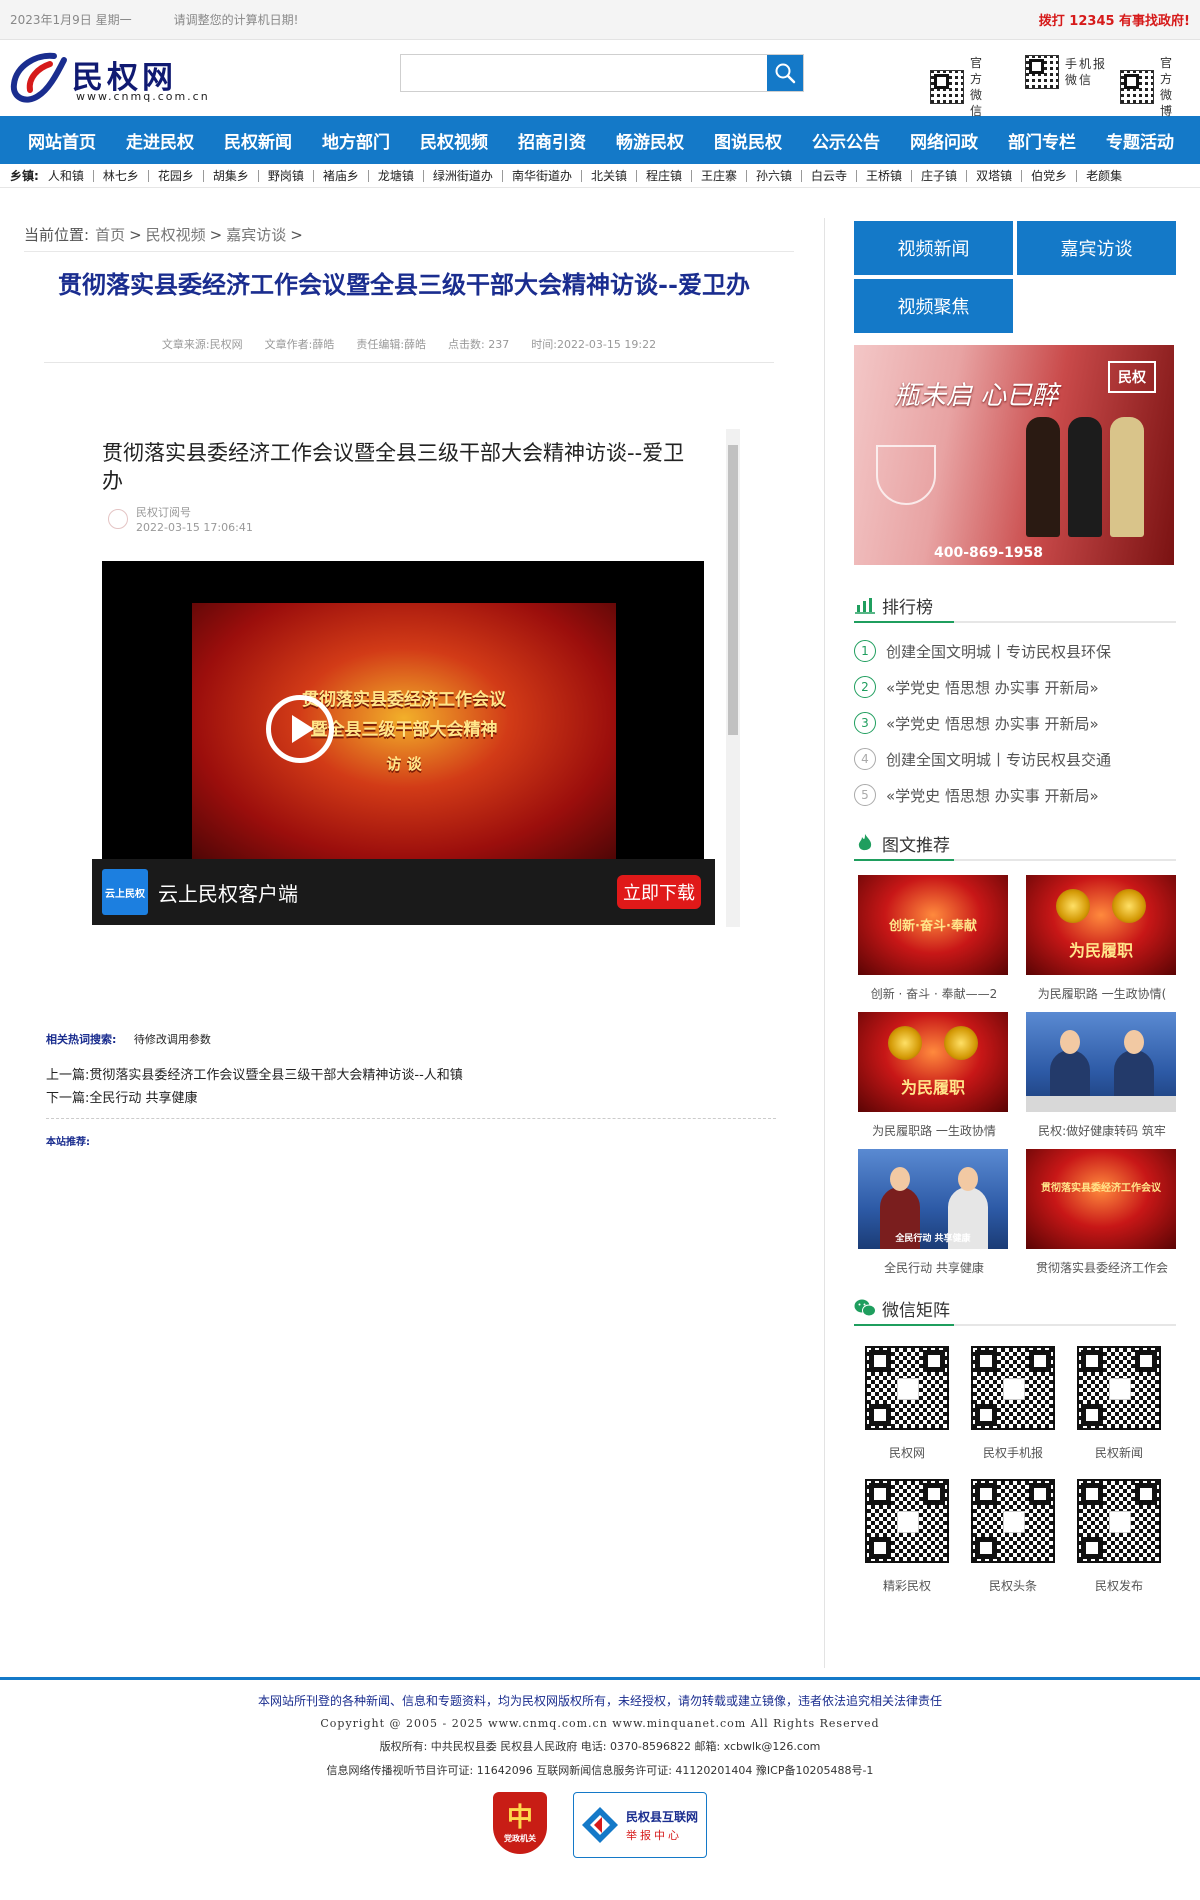 This screenshot has height=1900, width=1200. Describe the element at coordinates (659, 892) in the screenshot. I see `download-button: 立即下载` at that location.